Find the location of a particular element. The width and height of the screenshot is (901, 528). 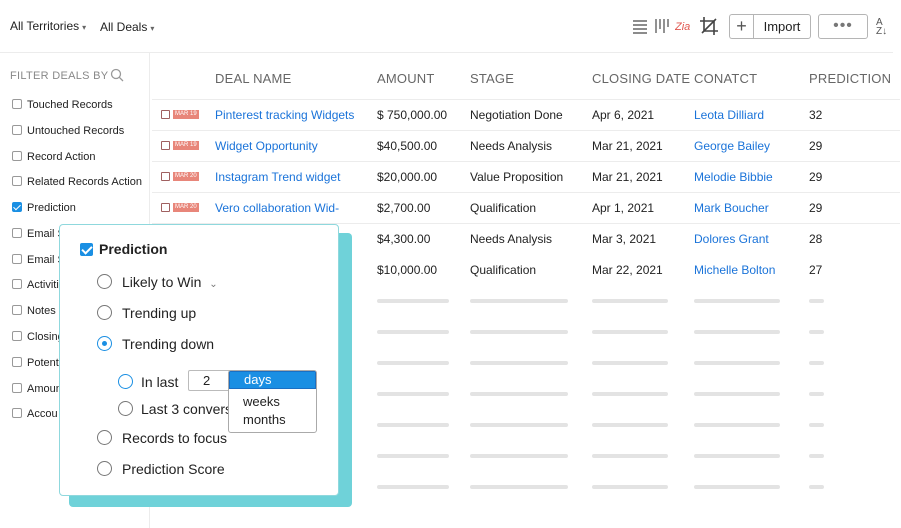

likely-to-win-text: Likely to Win is located at coordinates (162, 282).